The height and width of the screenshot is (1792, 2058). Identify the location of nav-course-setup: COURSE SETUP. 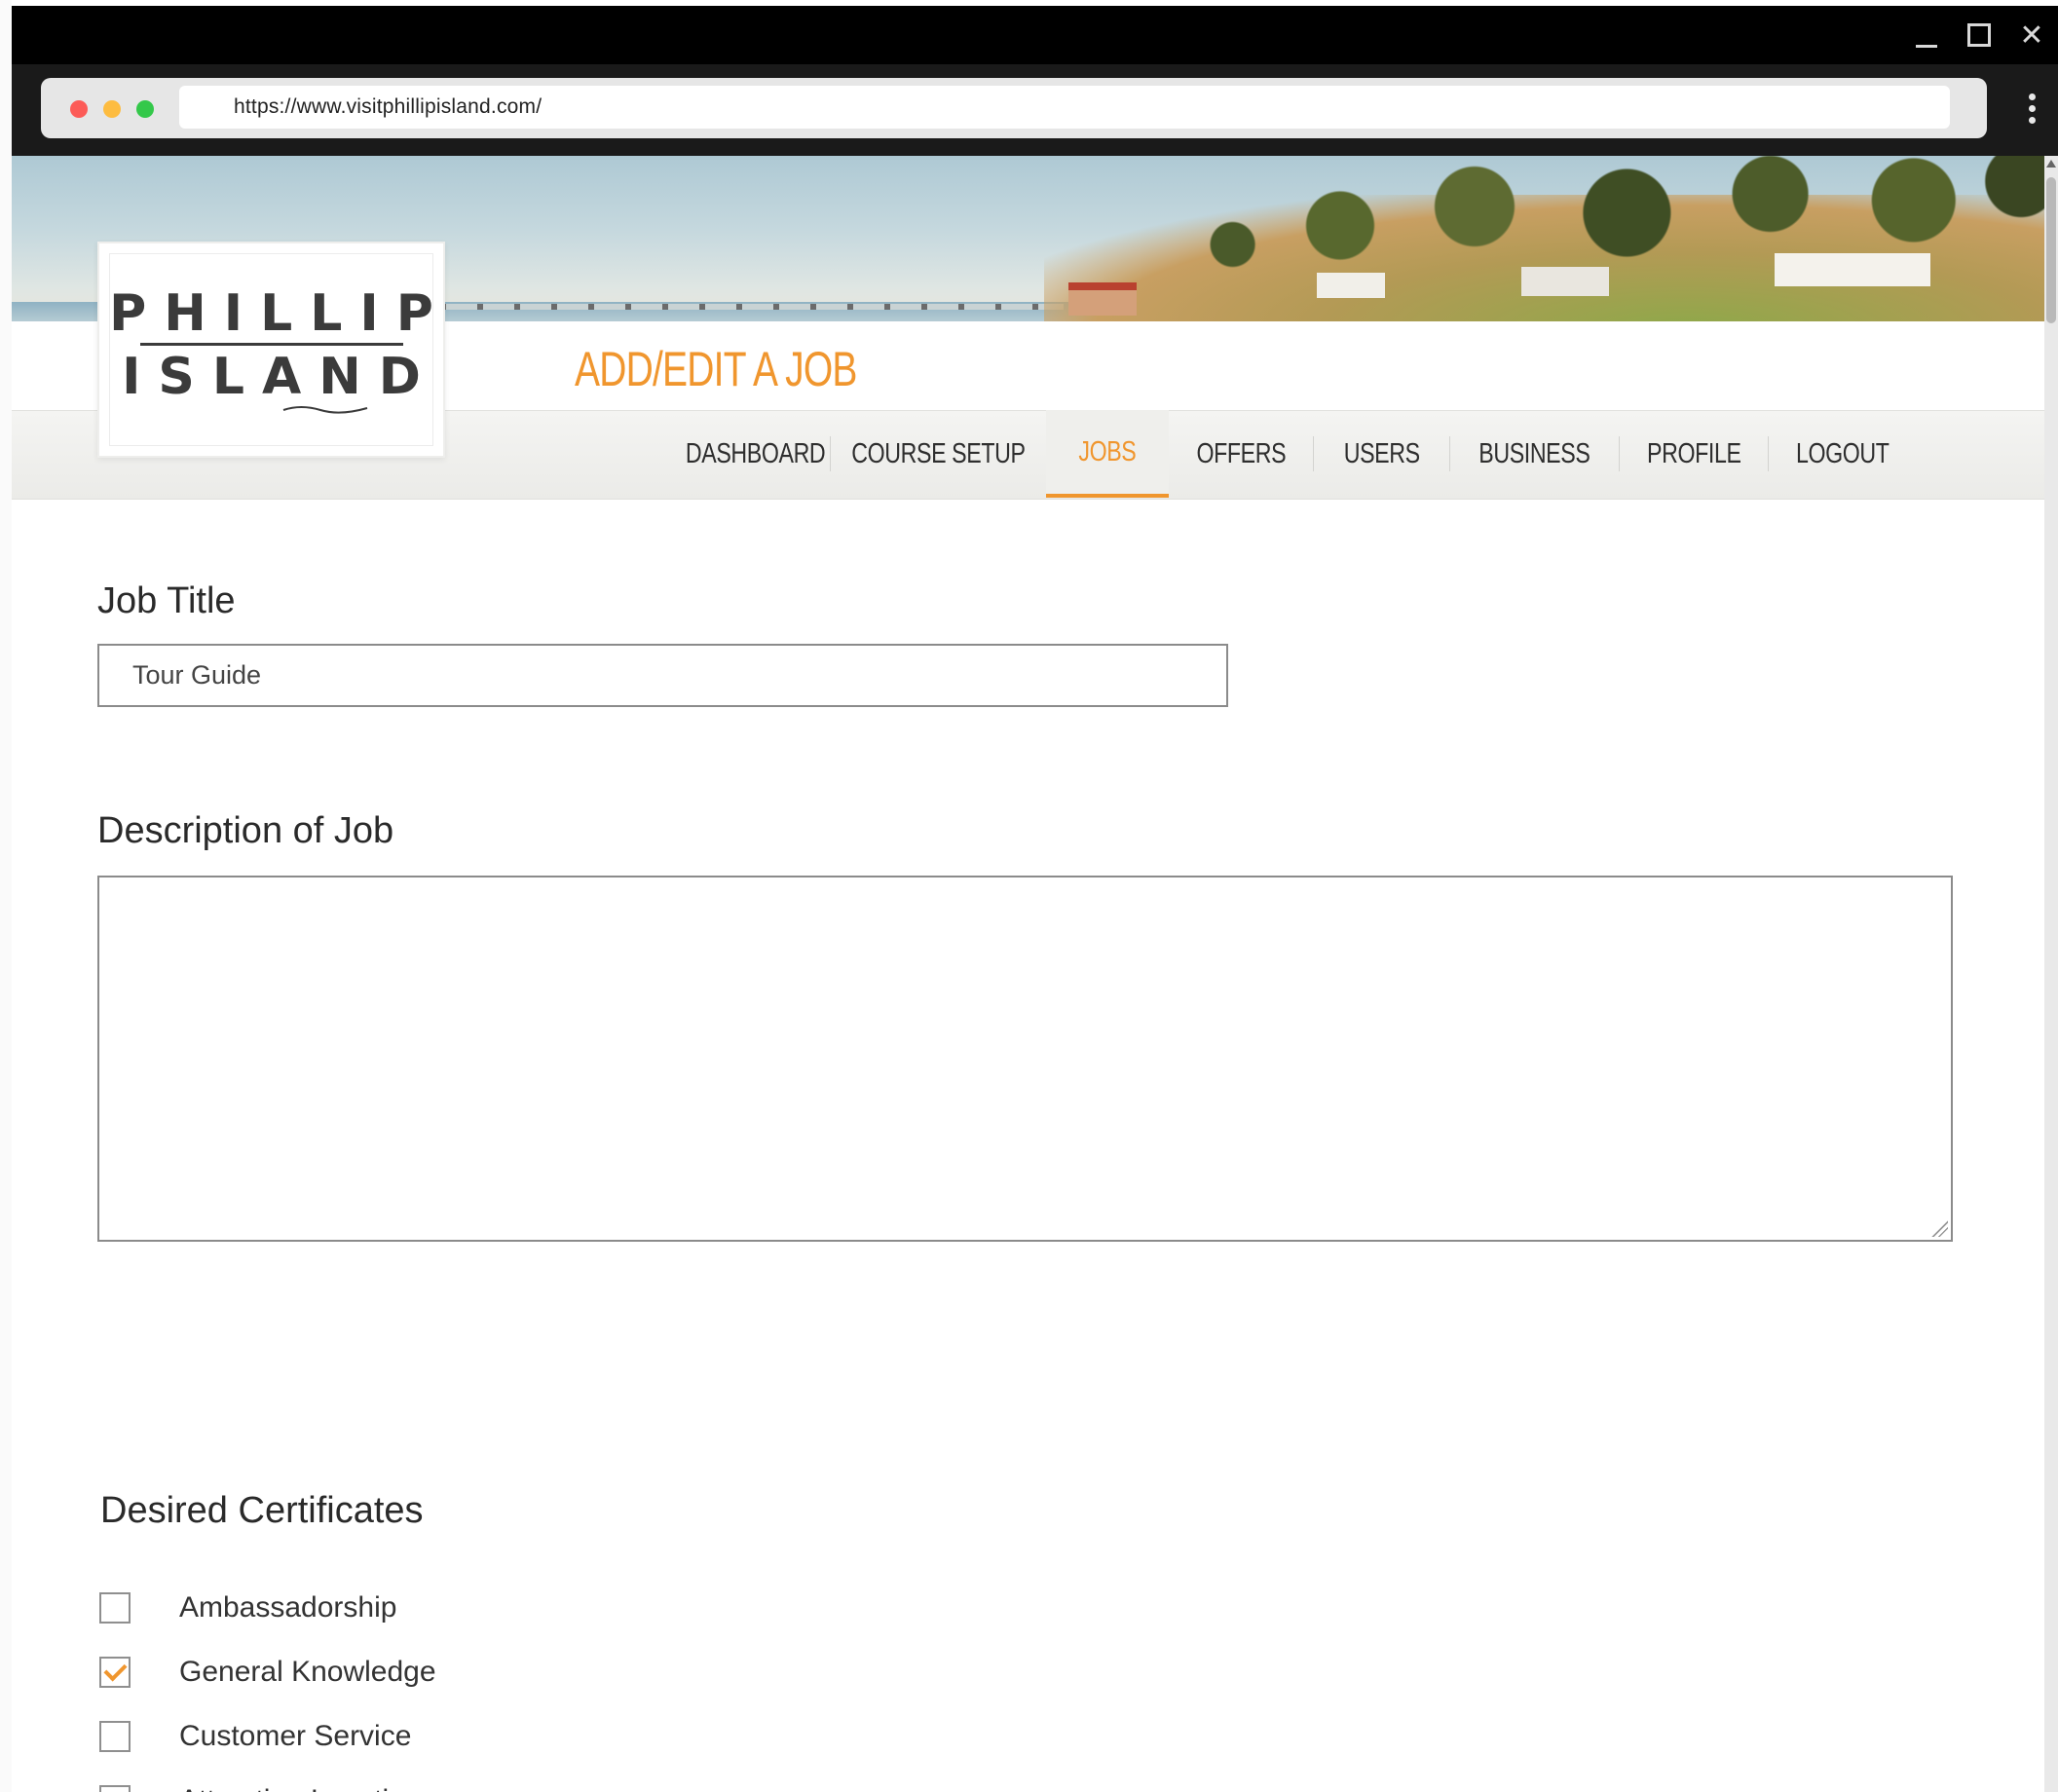
(938, 454).